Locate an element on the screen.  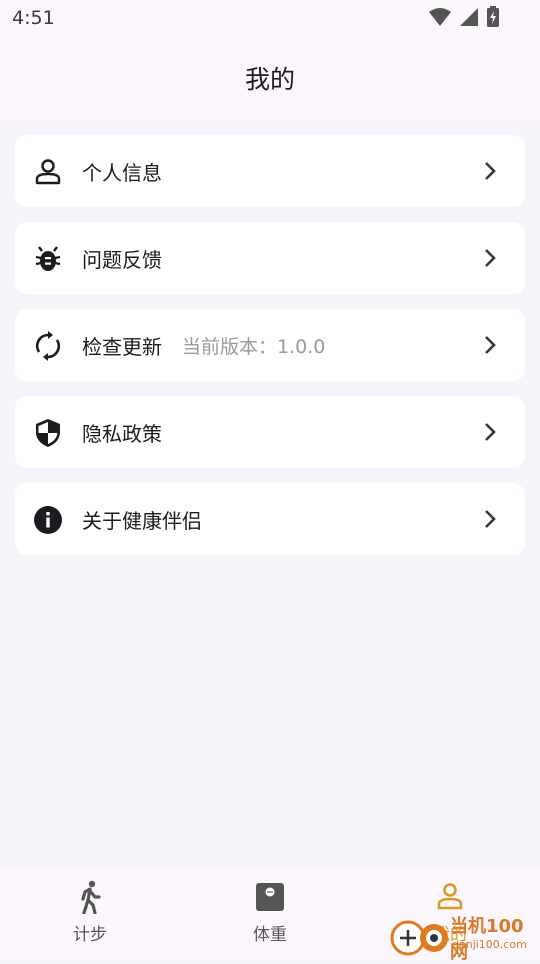
nav-item-weight: 体重 is located at coordinates (270, 919).